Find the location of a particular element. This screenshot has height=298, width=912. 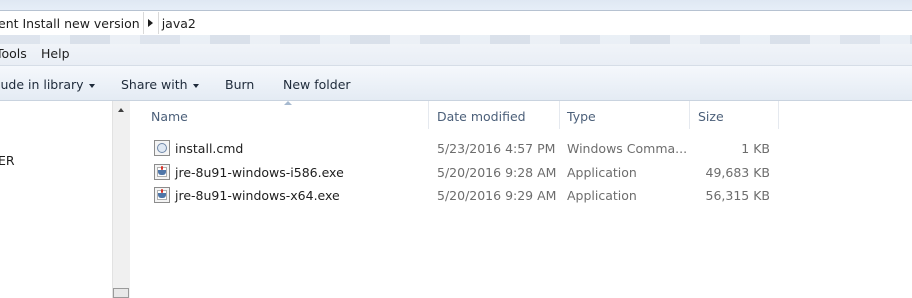

navigation-pane: ER is located at coordinates (56, 199).